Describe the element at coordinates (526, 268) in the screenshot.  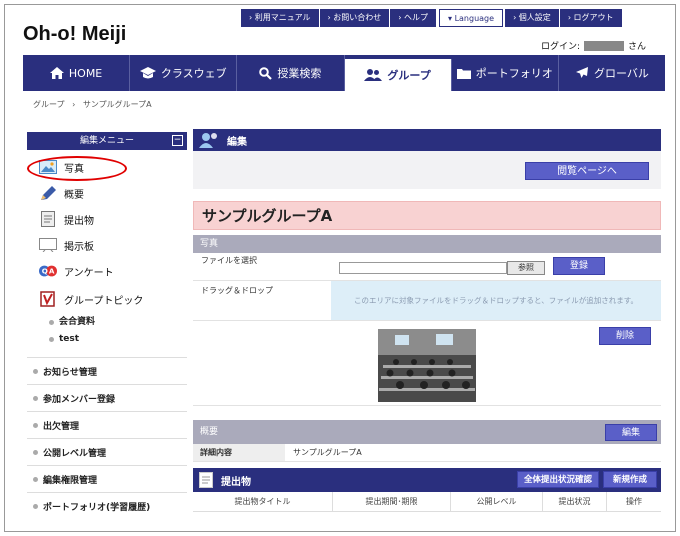
I see `browse-button: 参照` at that location.